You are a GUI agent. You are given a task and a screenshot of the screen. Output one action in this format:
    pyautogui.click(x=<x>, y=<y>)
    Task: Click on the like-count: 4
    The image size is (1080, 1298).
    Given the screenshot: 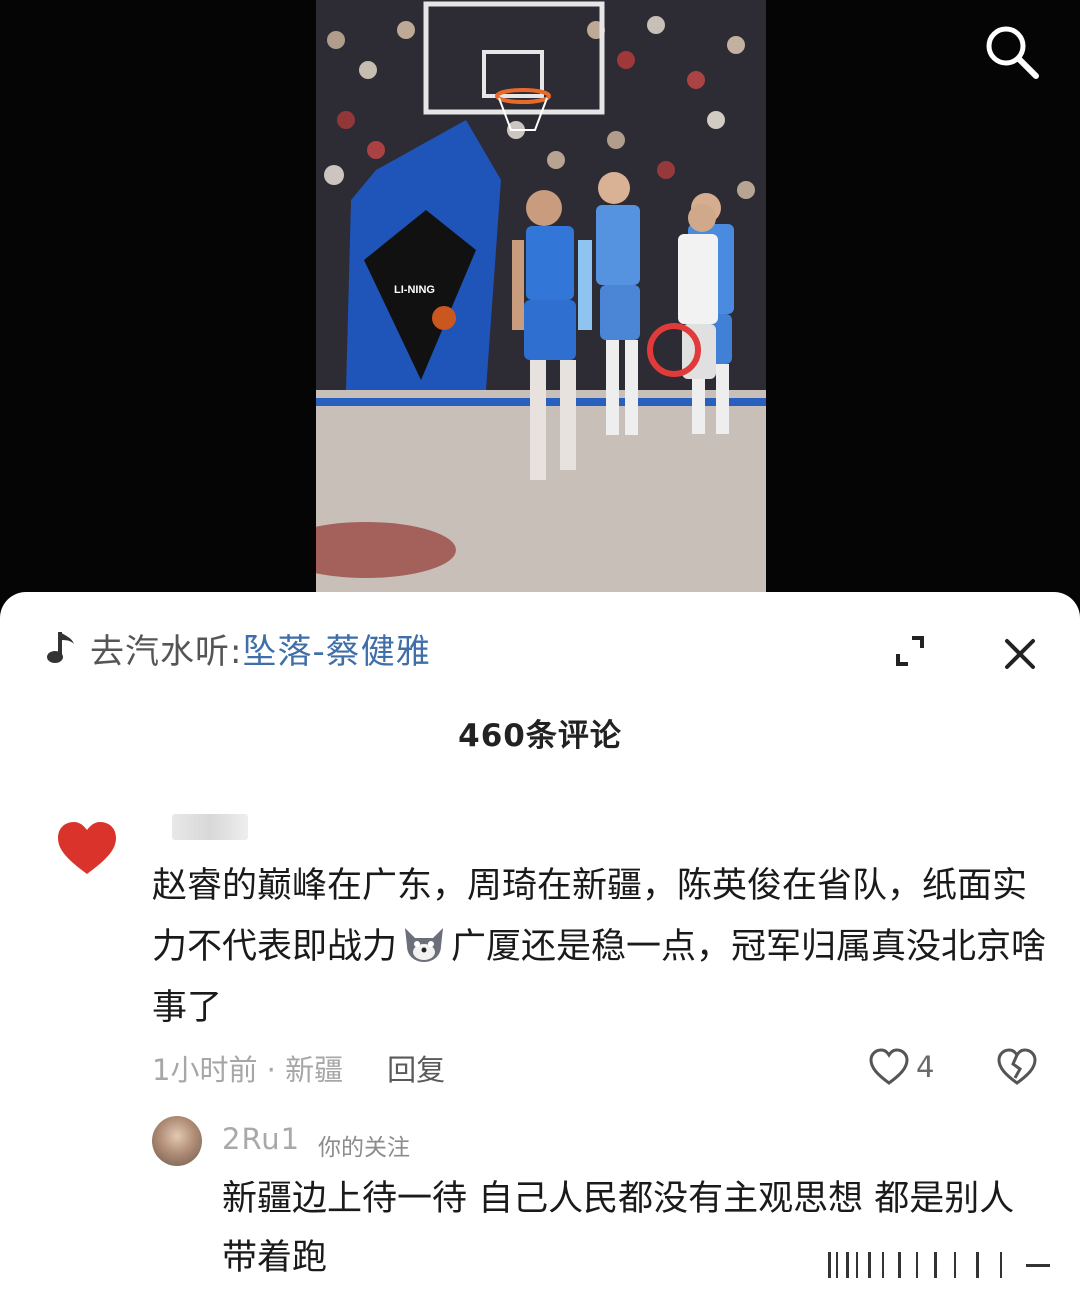 What is the action you would take?
    pyautogui.click(x=925, y=1067)
    